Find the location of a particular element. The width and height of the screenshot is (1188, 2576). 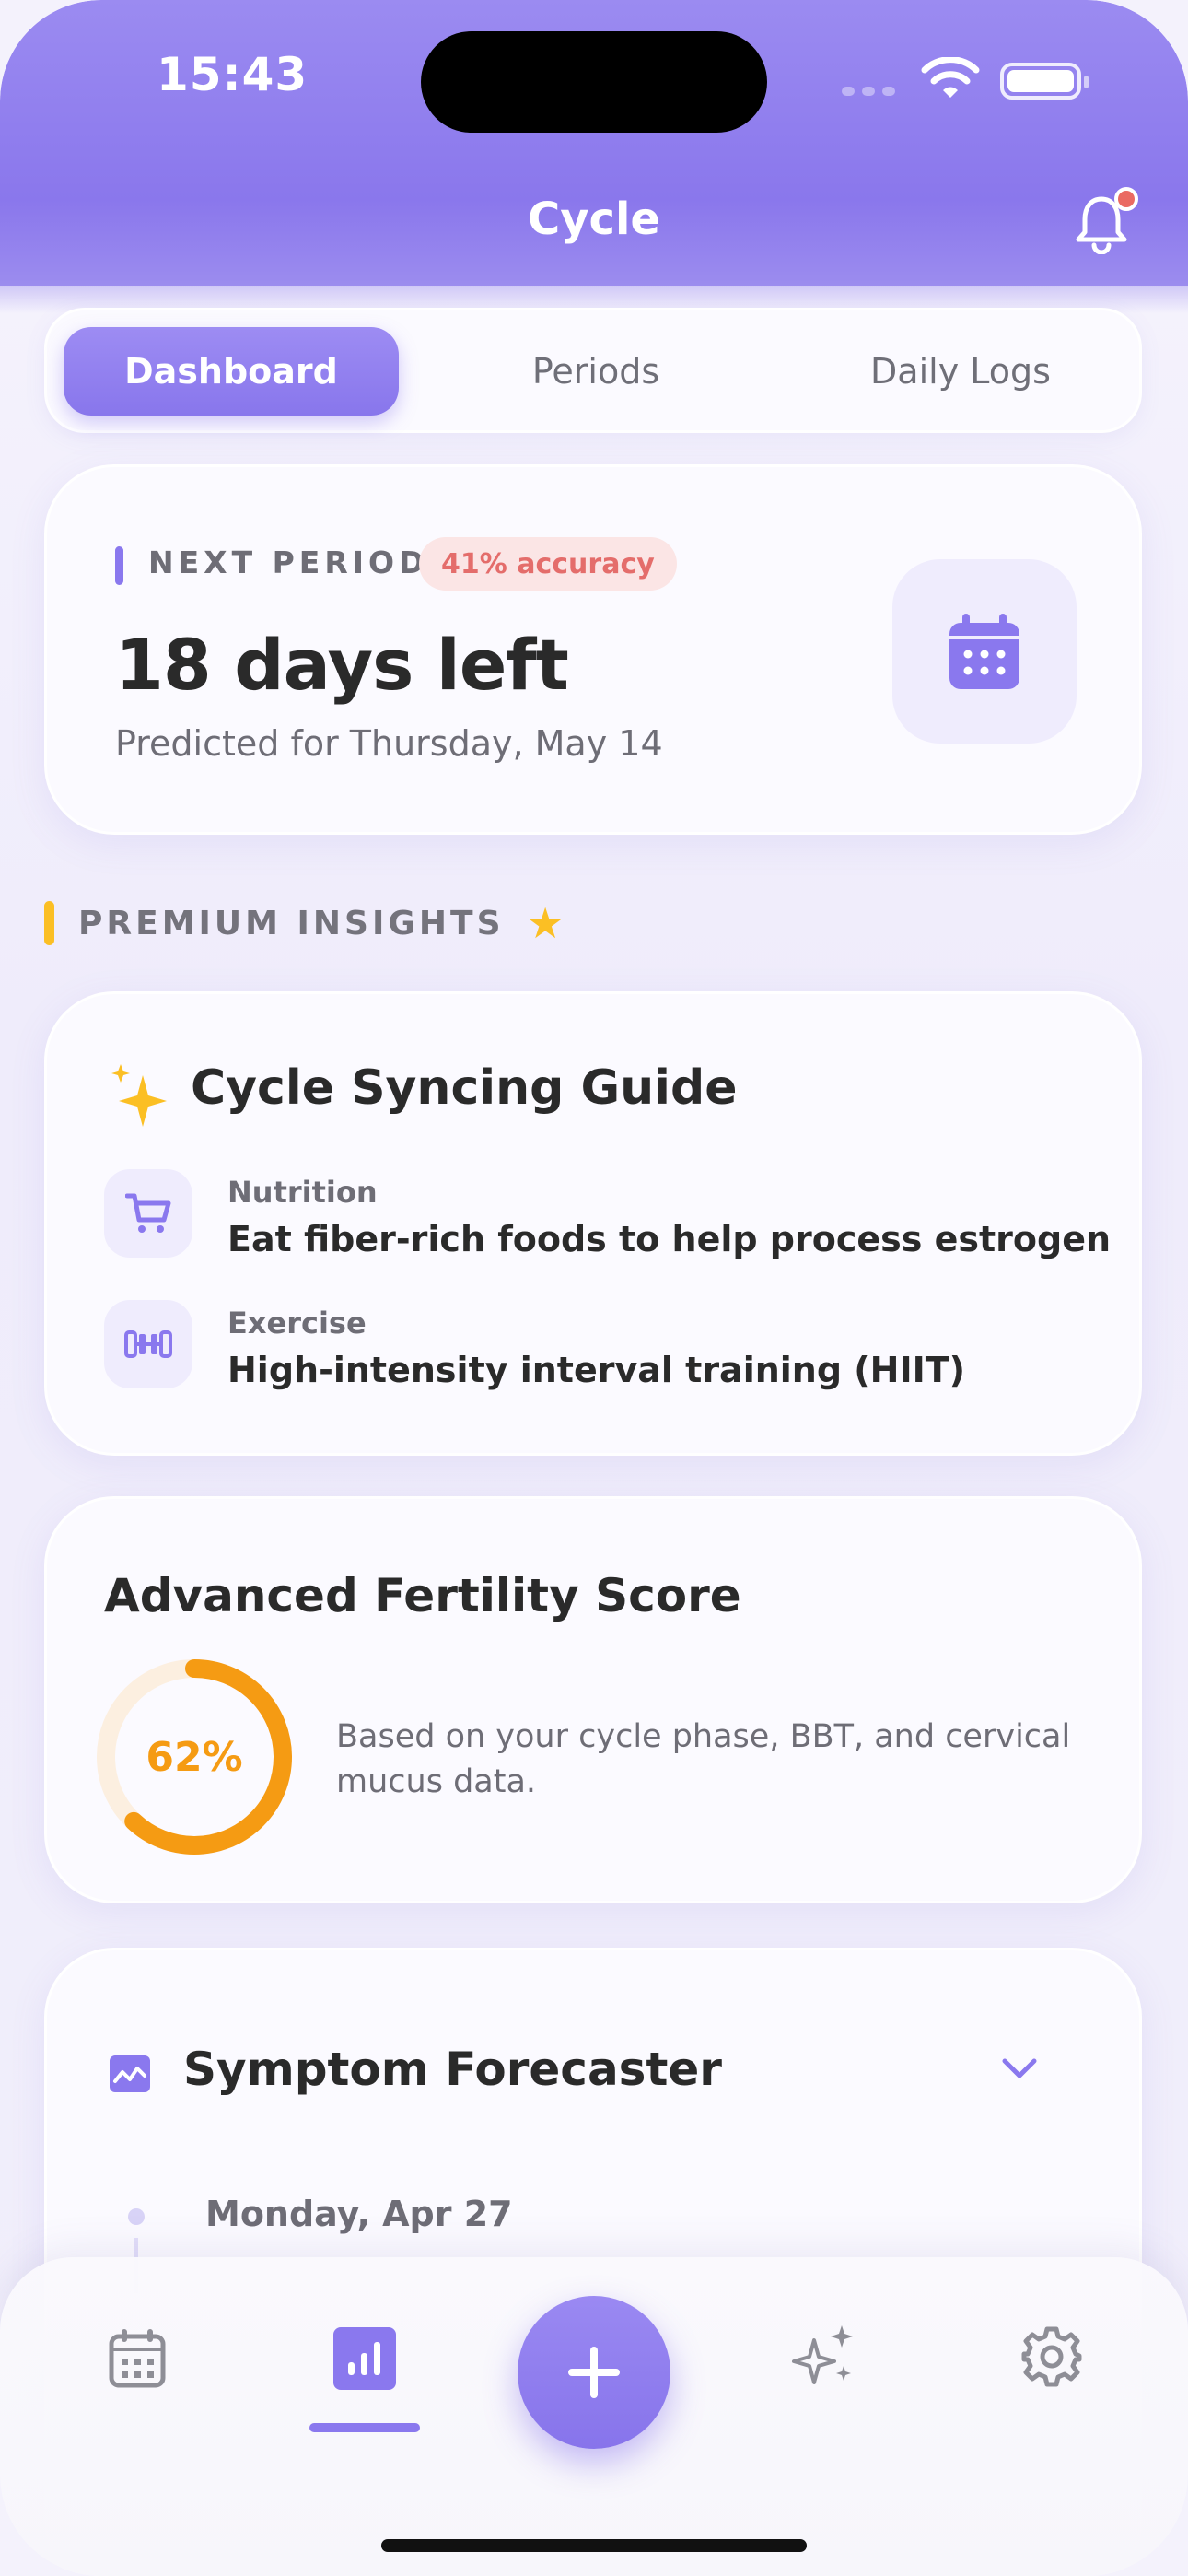

notification-badge is located at coordinates (1126, 199).